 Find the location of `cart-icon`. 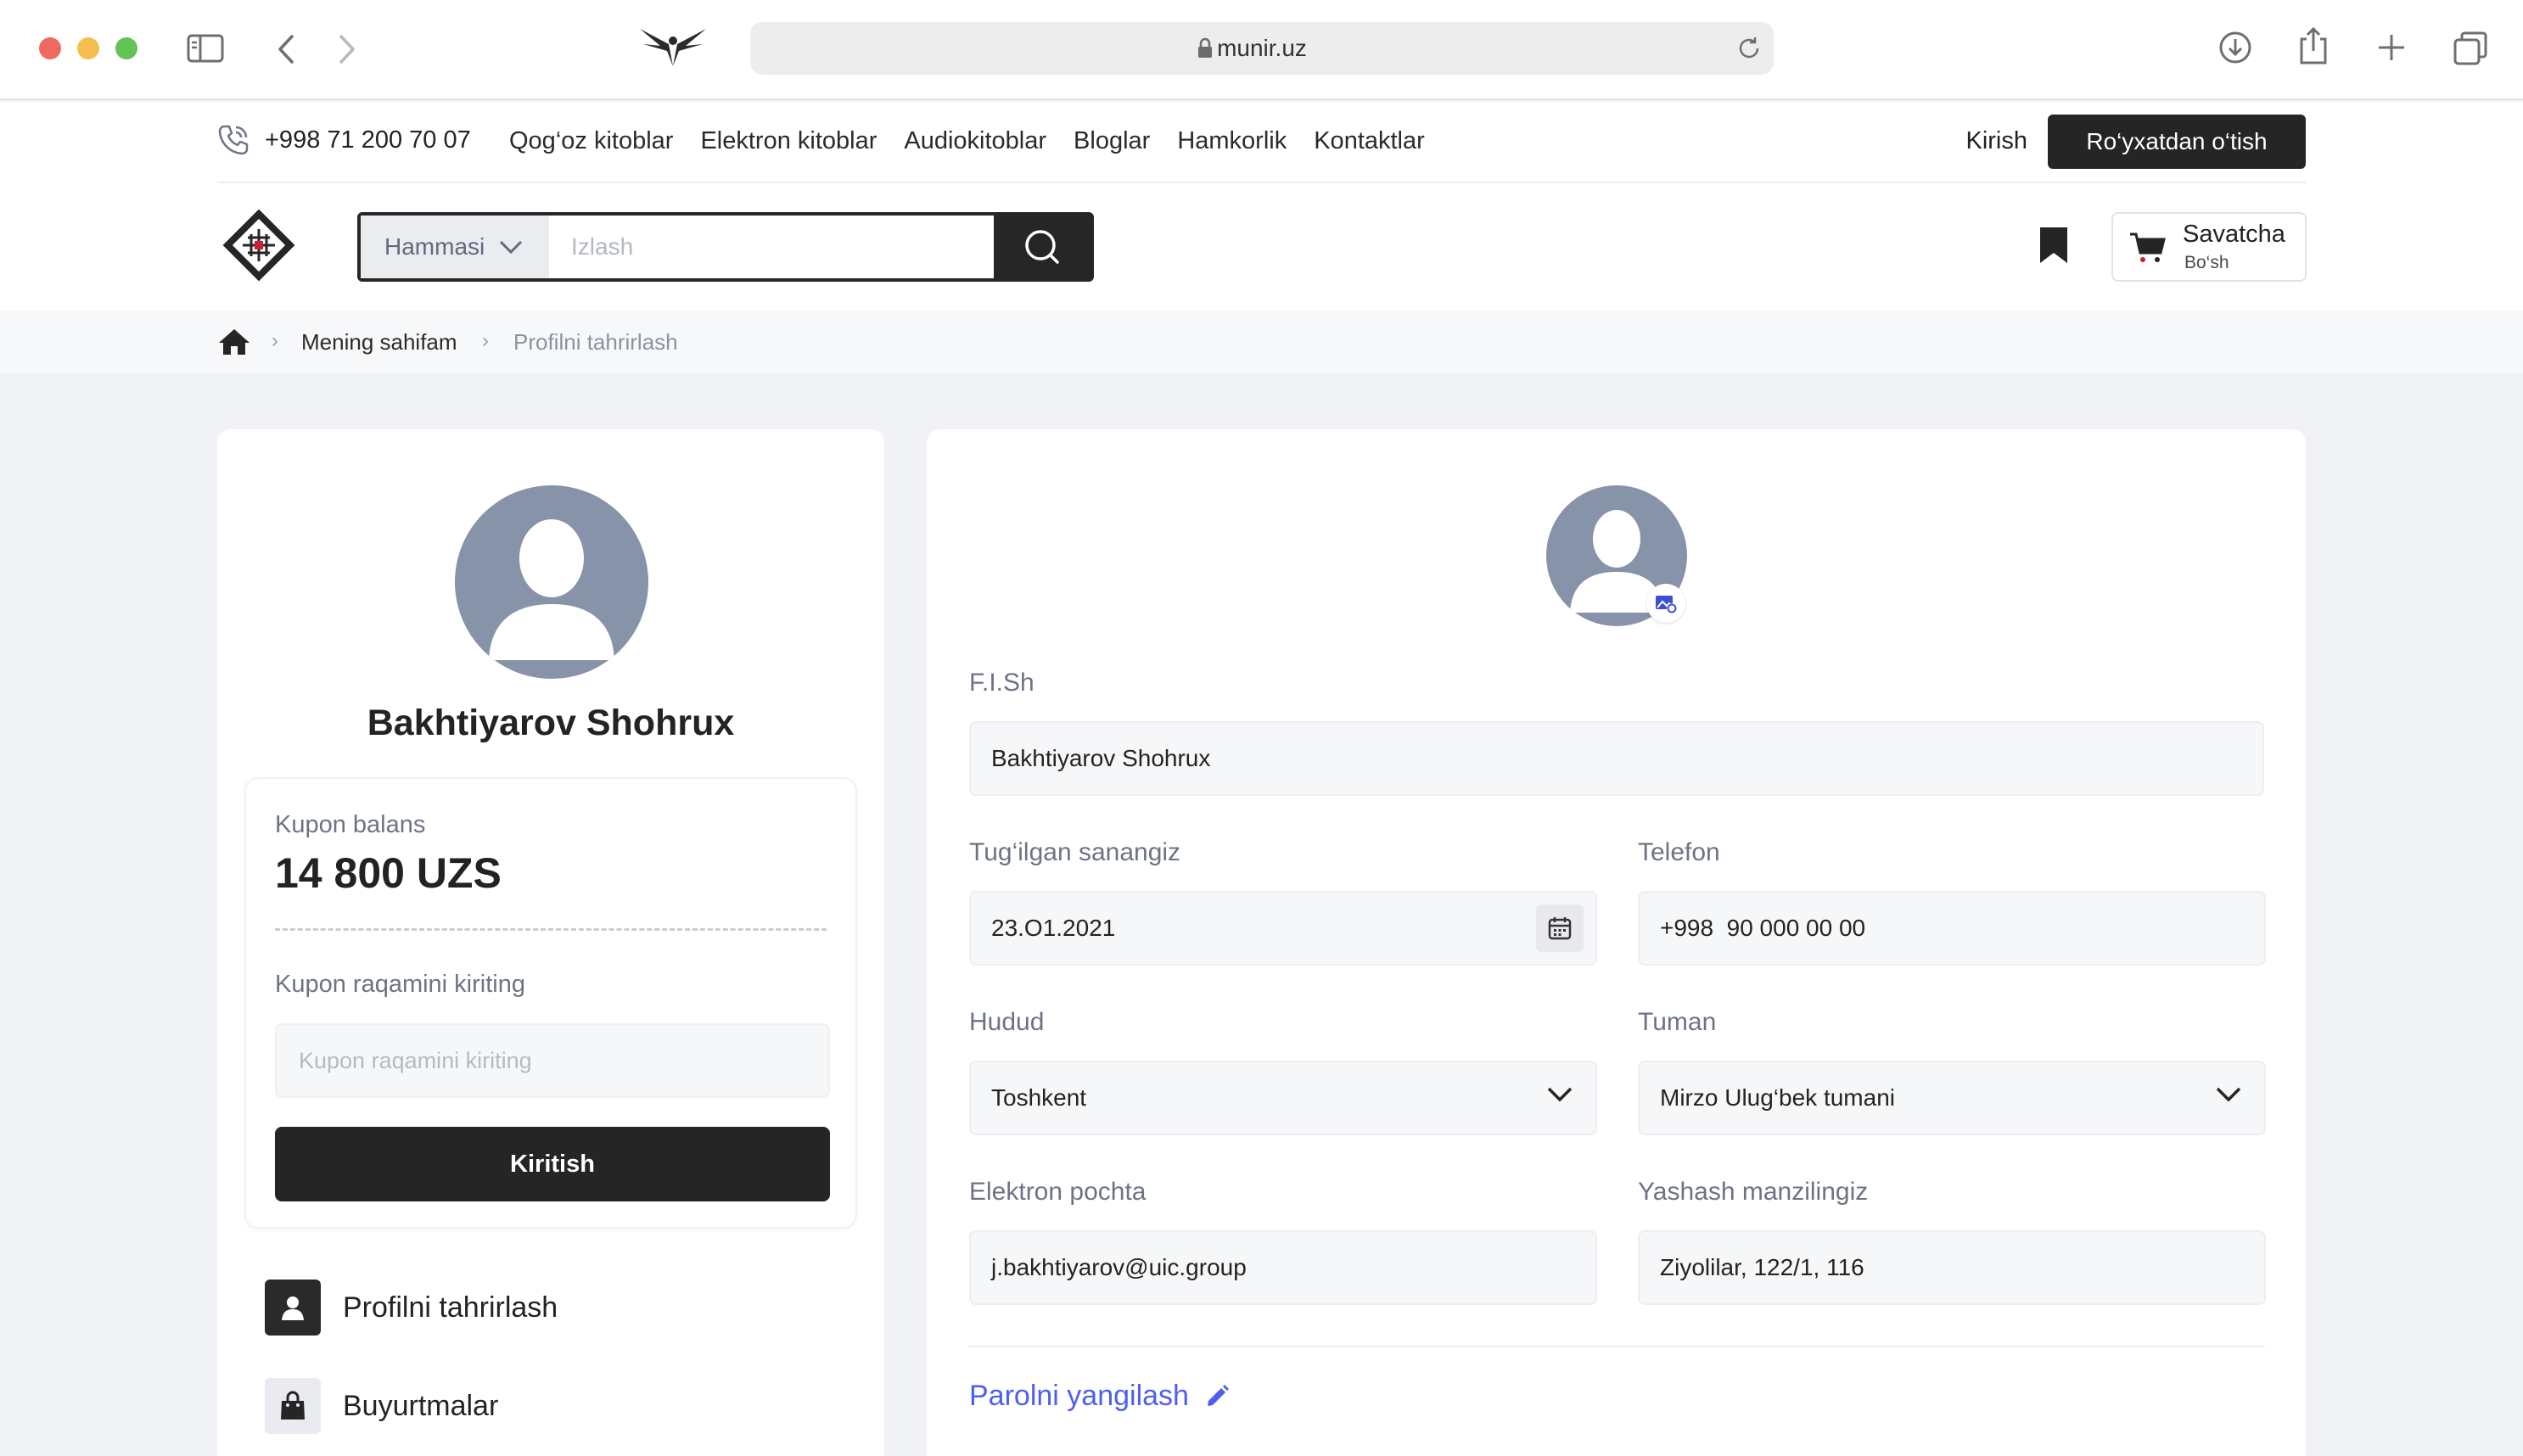

cart-icon is located at coordinates (2147, 248).